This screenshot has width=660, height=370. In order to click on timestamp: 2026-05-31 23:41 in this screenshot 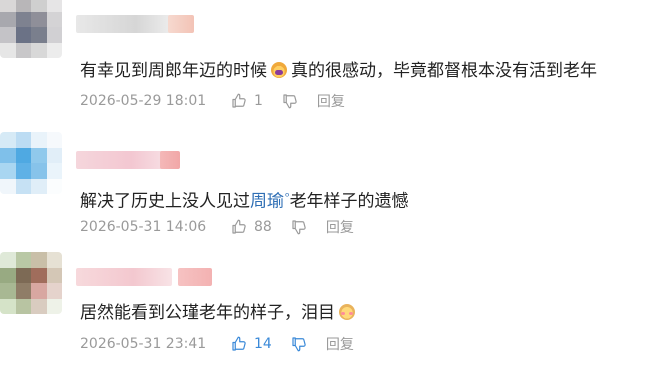, I will do `click(143, 344)`.